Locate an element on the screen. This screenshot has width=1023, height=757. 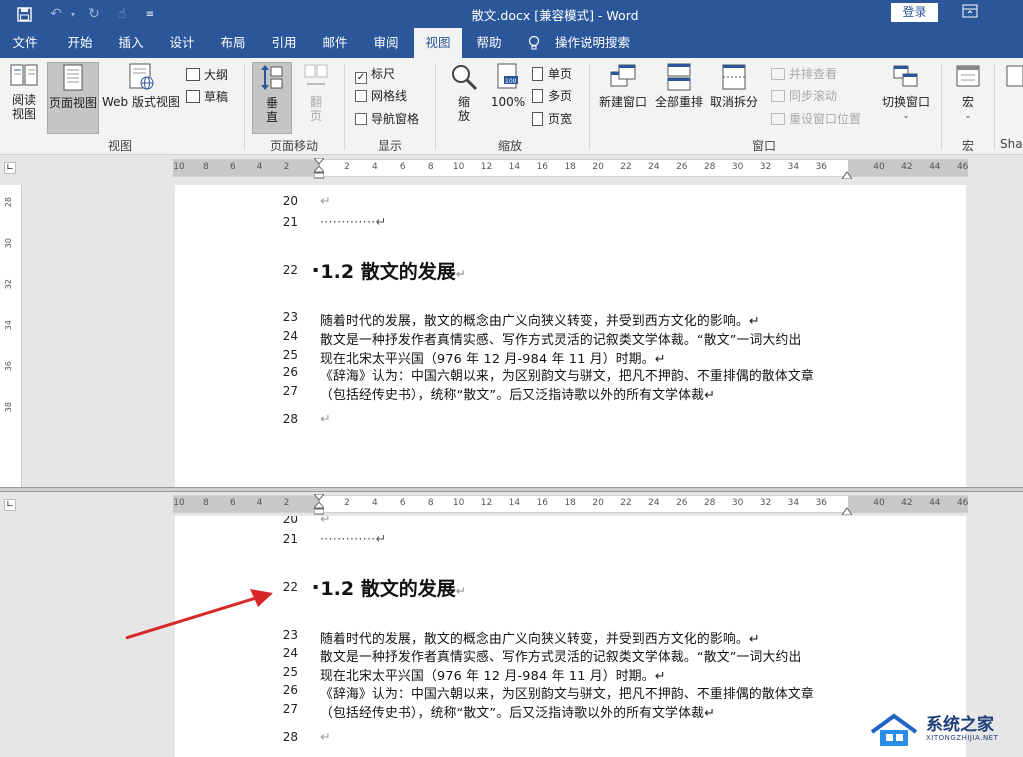
print-layout-button: 页面视图 is located at coordinates (73, 98).